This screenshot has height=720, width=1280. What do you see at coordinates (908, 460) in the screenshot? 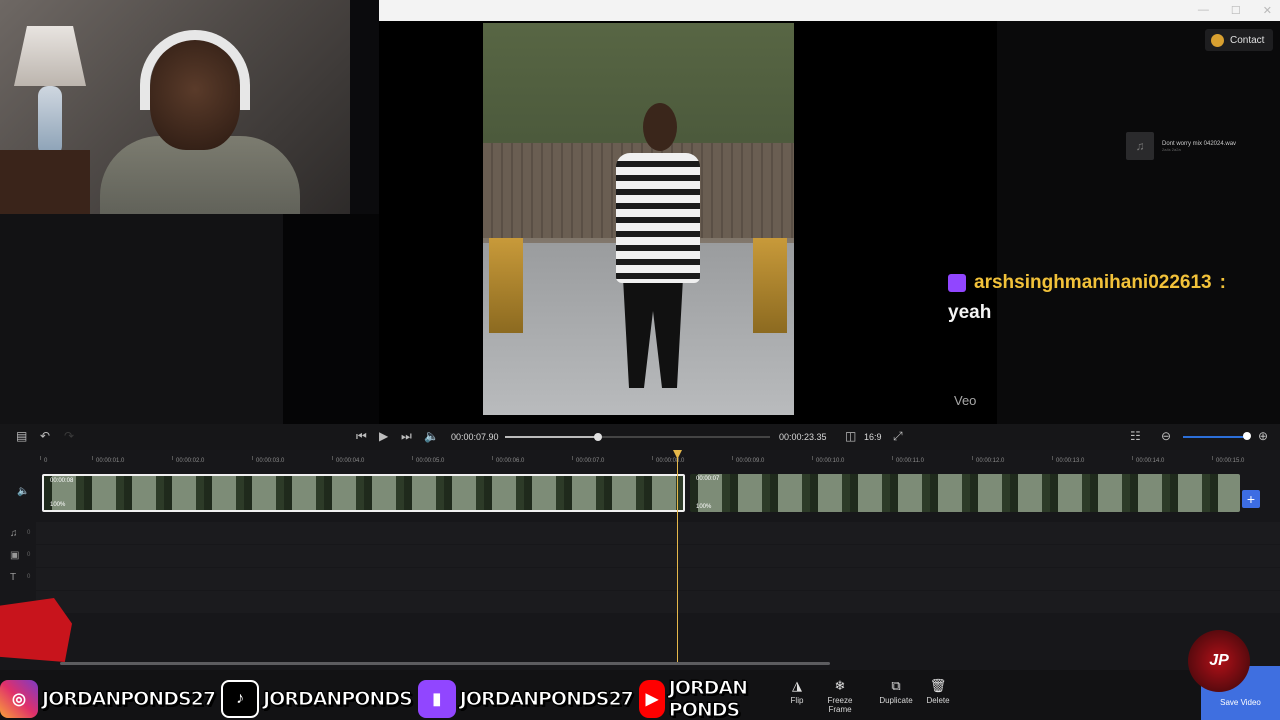
I see `ruler-tick: 00:00:11.0` at bounding box center [908, 460].